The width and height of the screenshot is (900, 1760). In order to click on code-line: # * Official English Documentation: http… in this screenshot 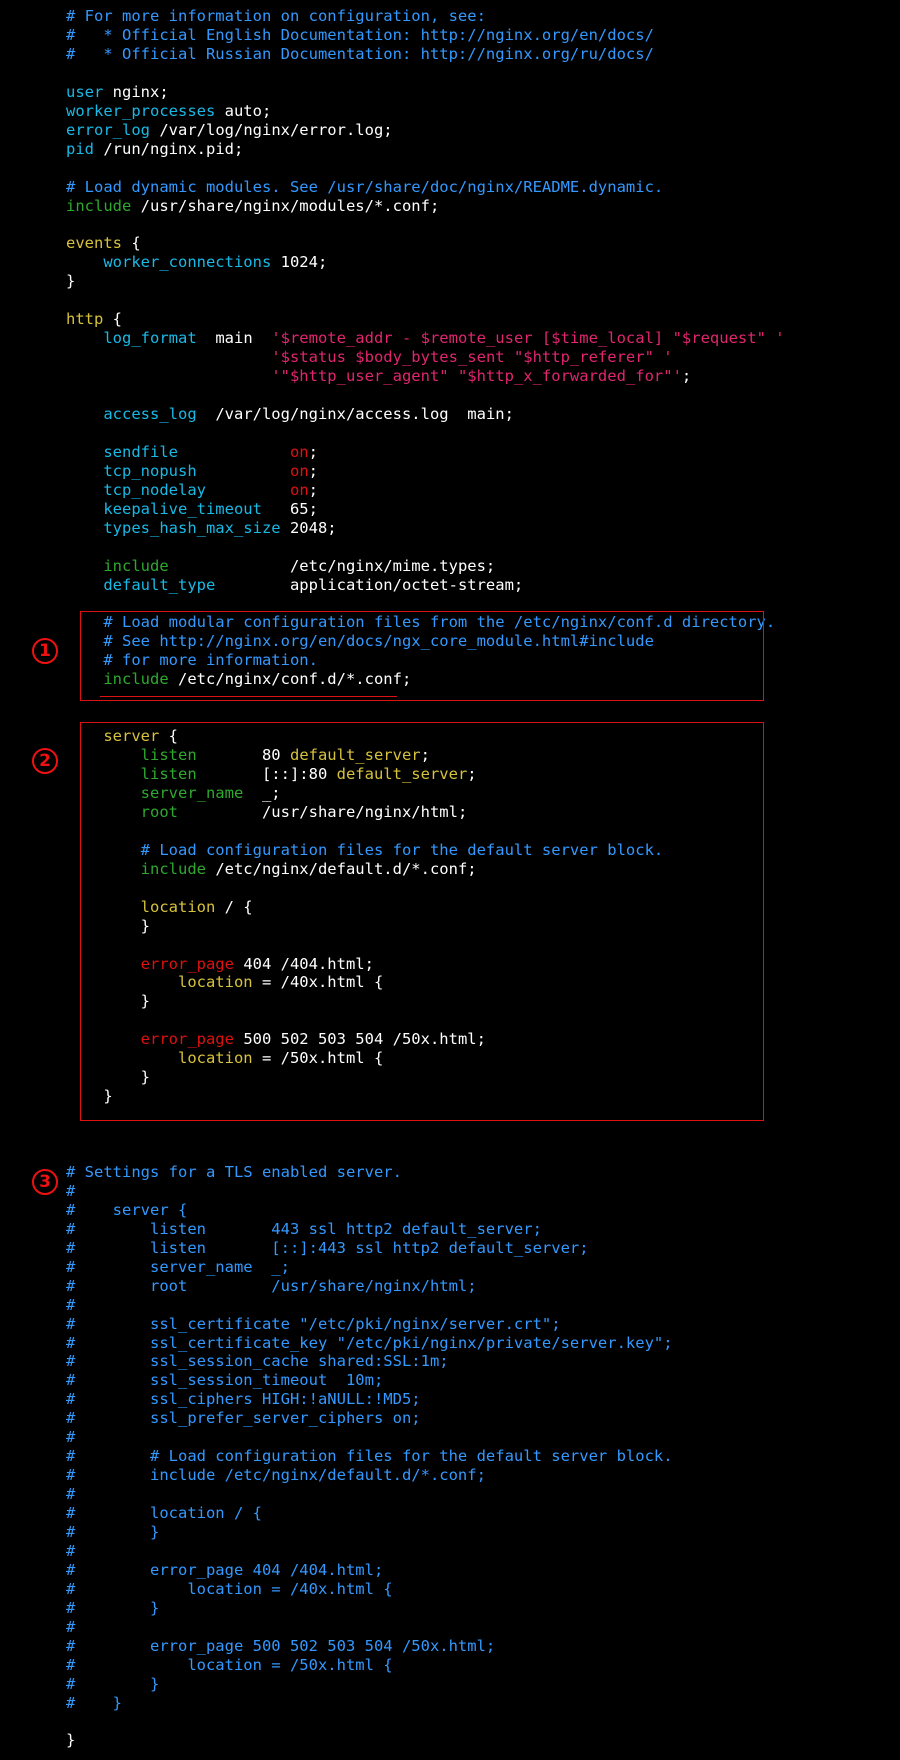, I will do `click(360, 35)`.